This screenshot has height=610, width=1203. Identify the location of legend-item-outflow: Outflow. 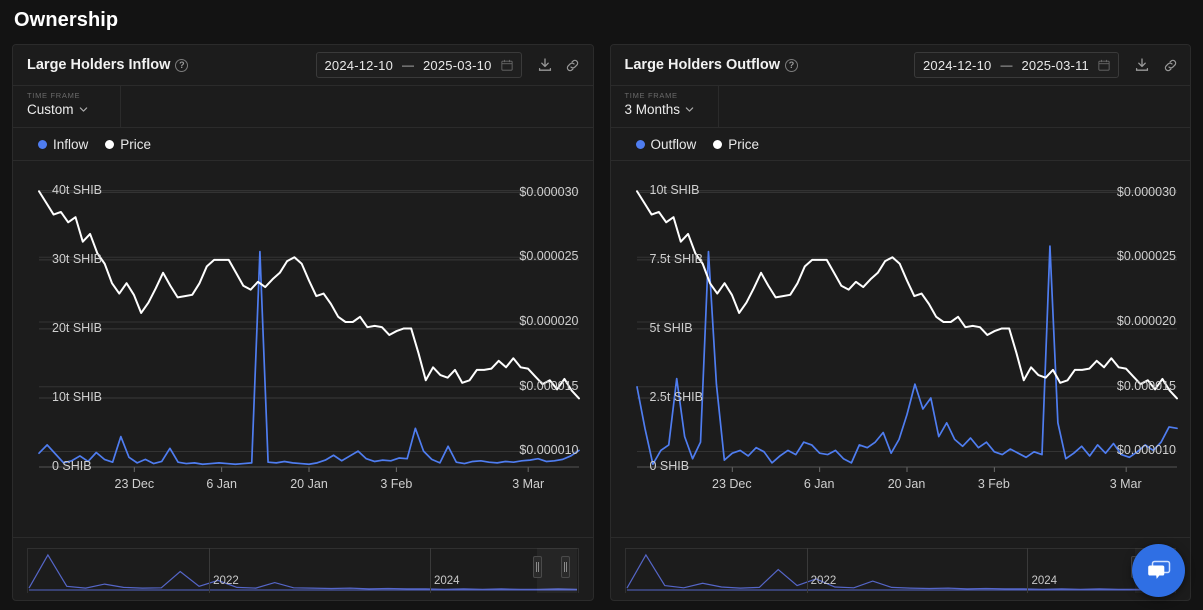
(666, 144).